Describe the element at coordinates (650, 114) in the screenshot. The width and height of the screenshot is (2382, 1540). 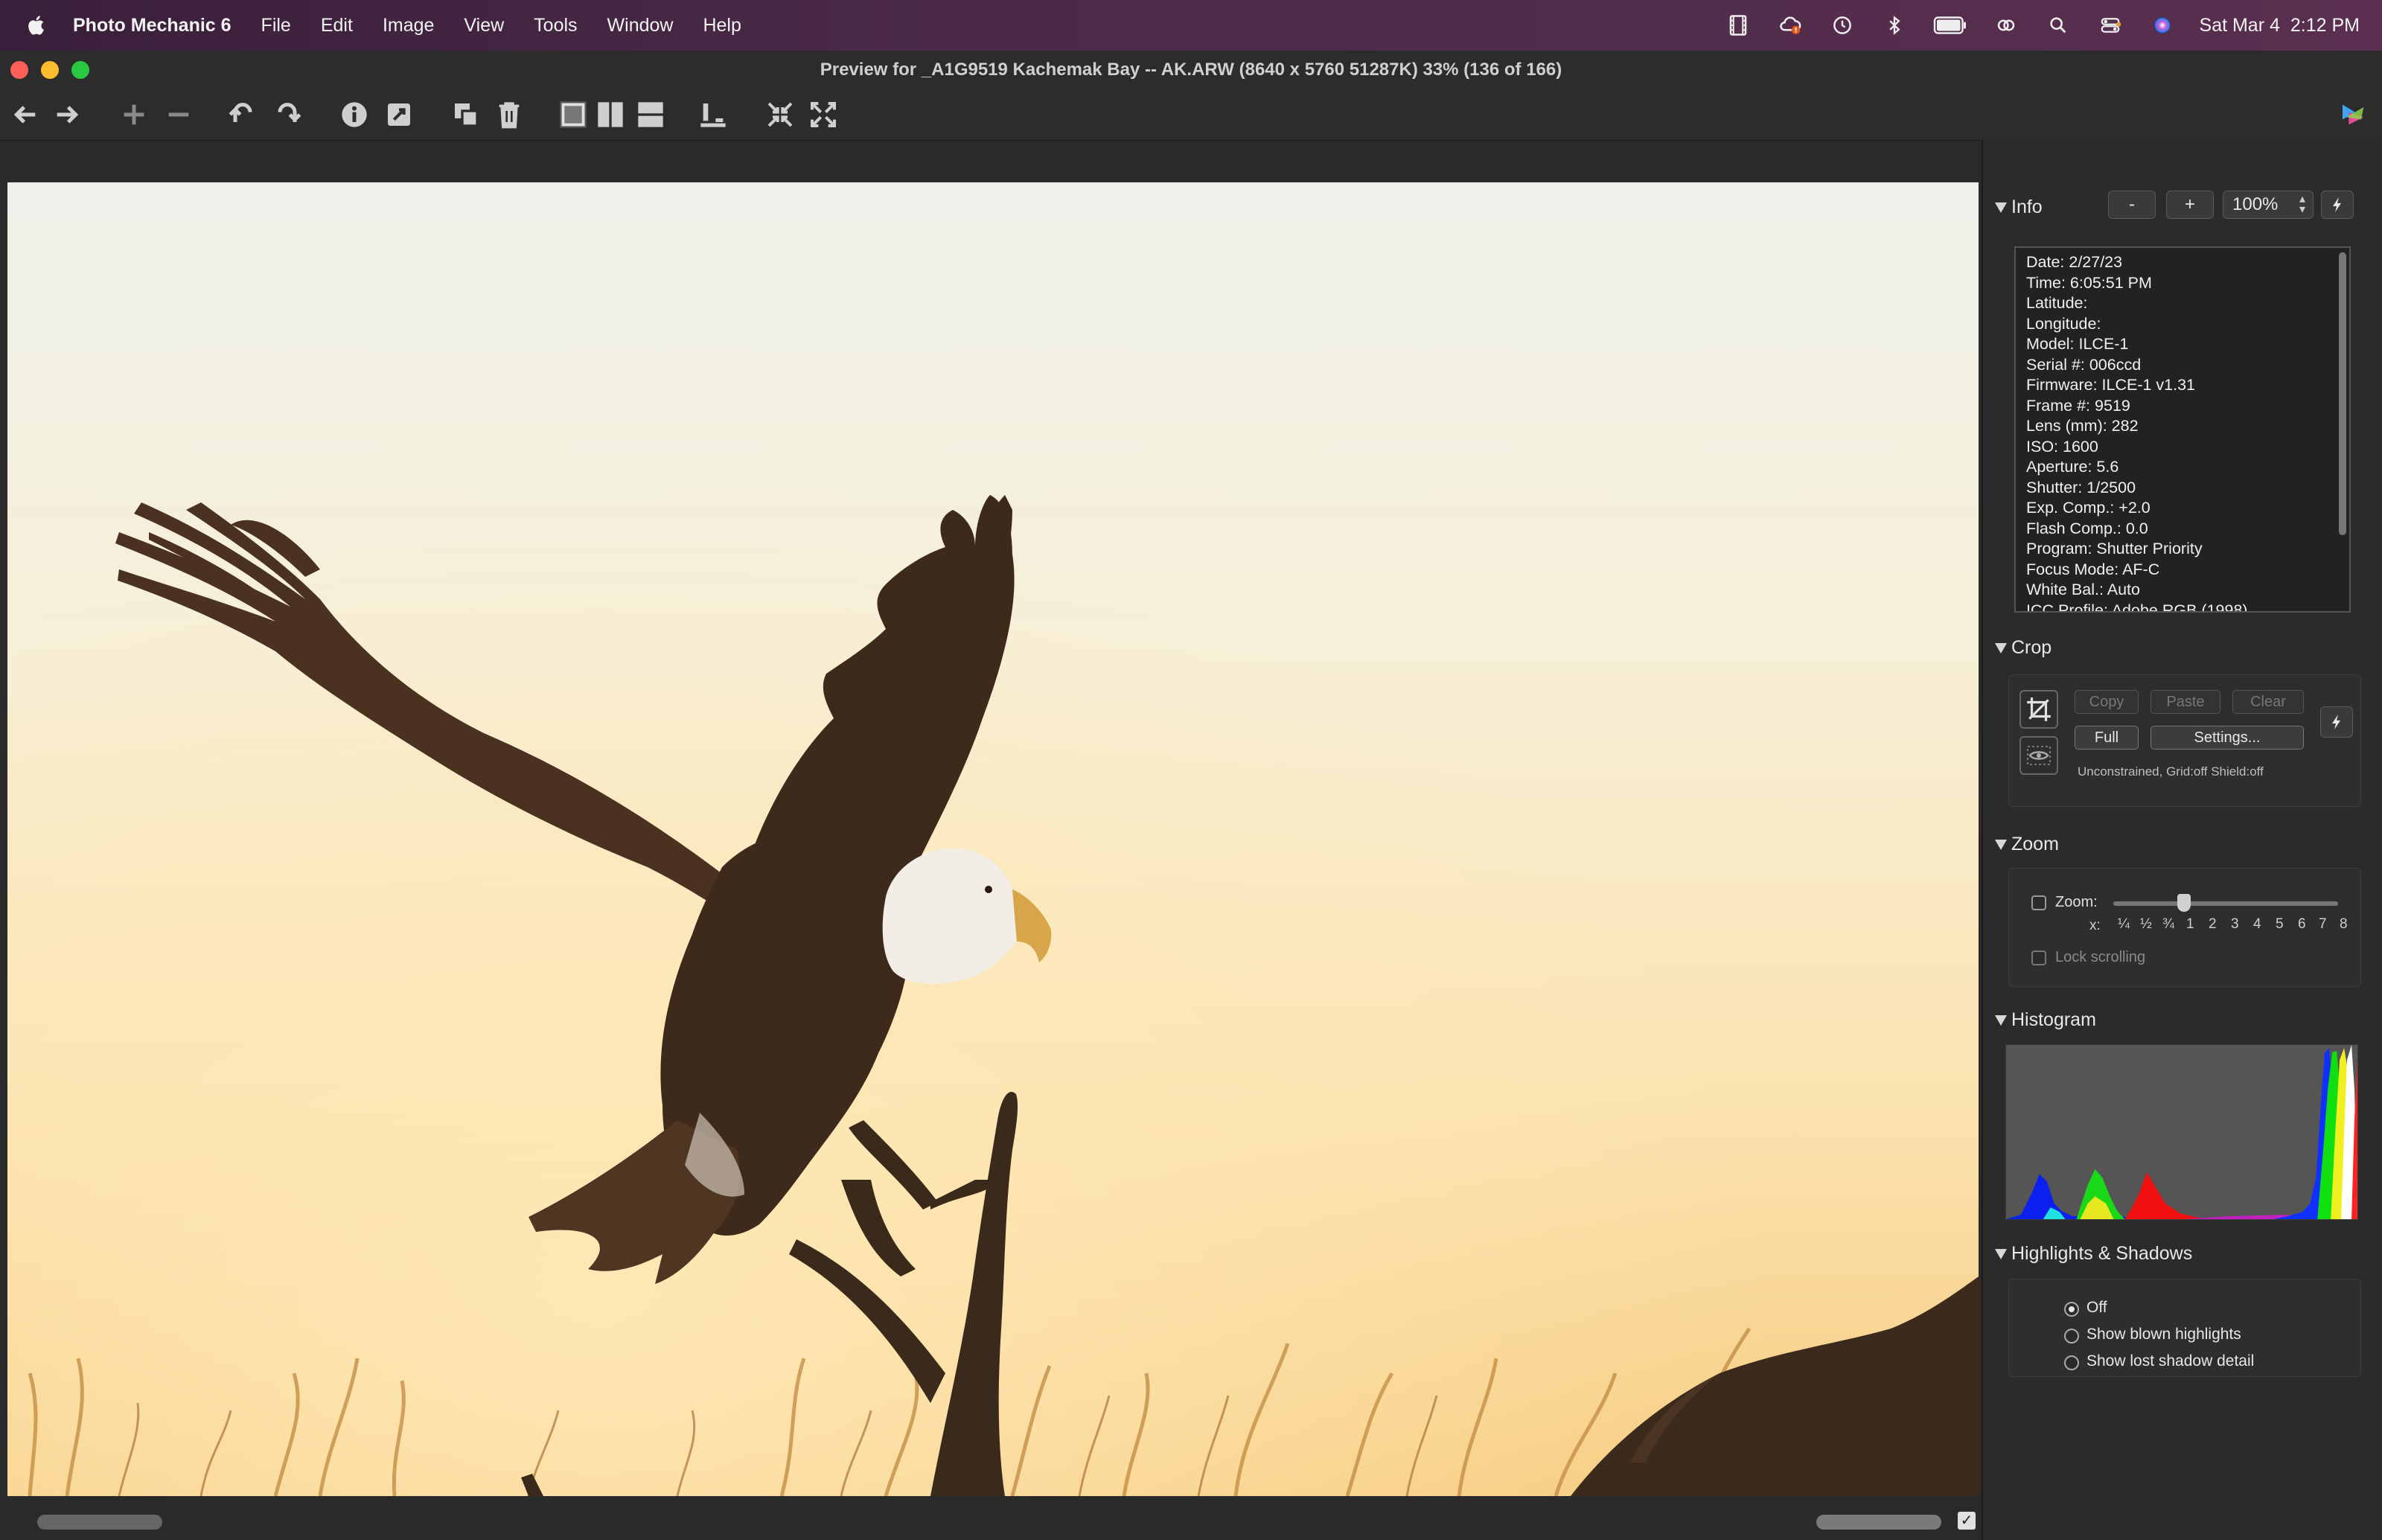
I see `stacked-view-button` at that location.